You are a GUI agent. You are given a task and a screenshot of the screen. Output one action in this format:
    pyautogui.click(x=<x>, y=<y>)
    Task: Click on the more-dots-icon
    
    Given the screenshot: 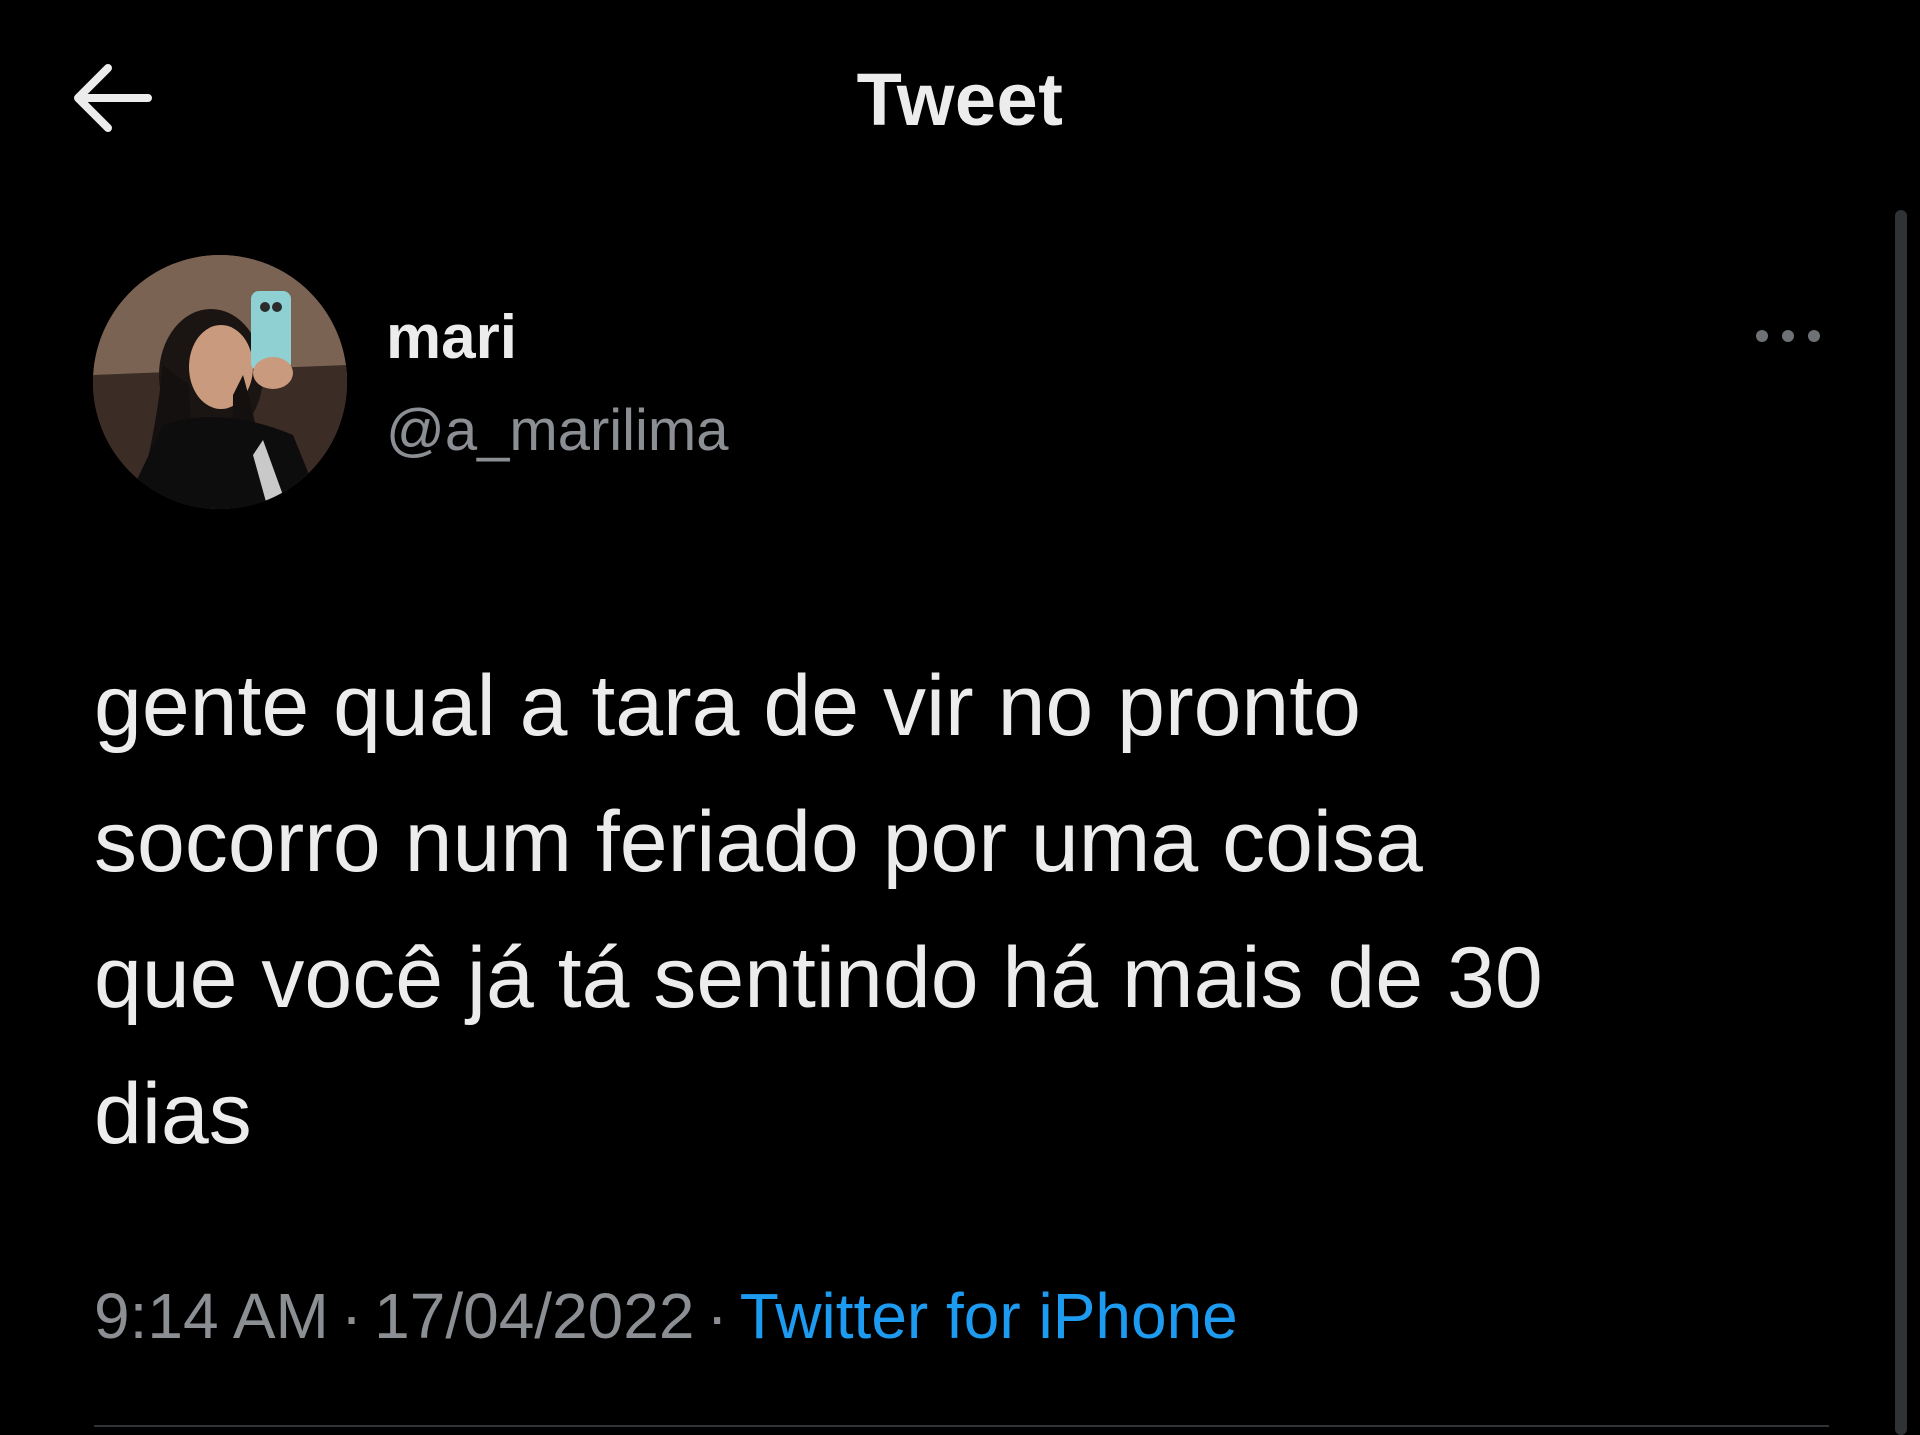 What is the action you would take?
    pyautogui.click(x=1788, y=336)
    